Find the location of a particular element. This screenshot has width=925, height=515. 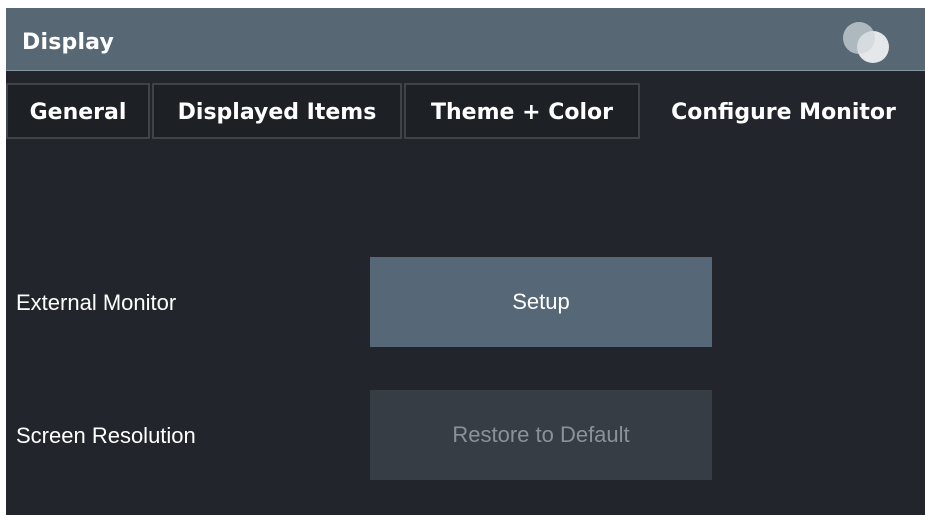

tab-configure-monitor-label: Configure Monitor is located at coordinates (783, 112).